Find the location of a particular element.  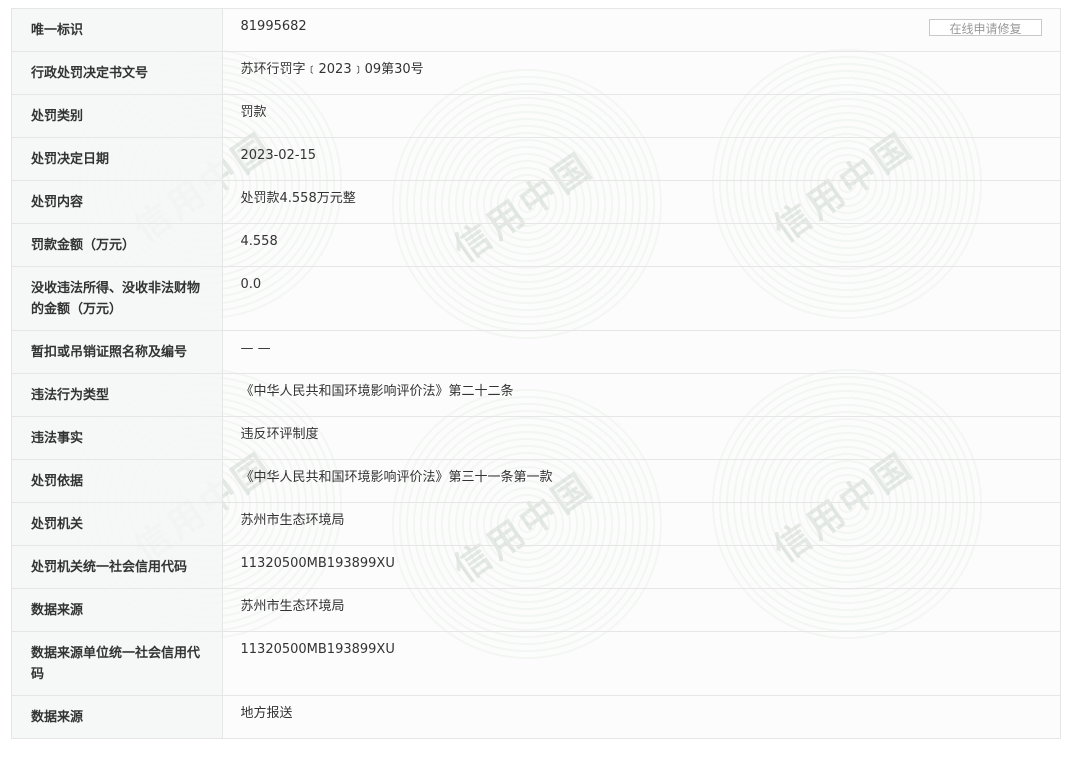

table-row: 处罚机关 苏州市生态环境局 is located at coordinates (536, 524).